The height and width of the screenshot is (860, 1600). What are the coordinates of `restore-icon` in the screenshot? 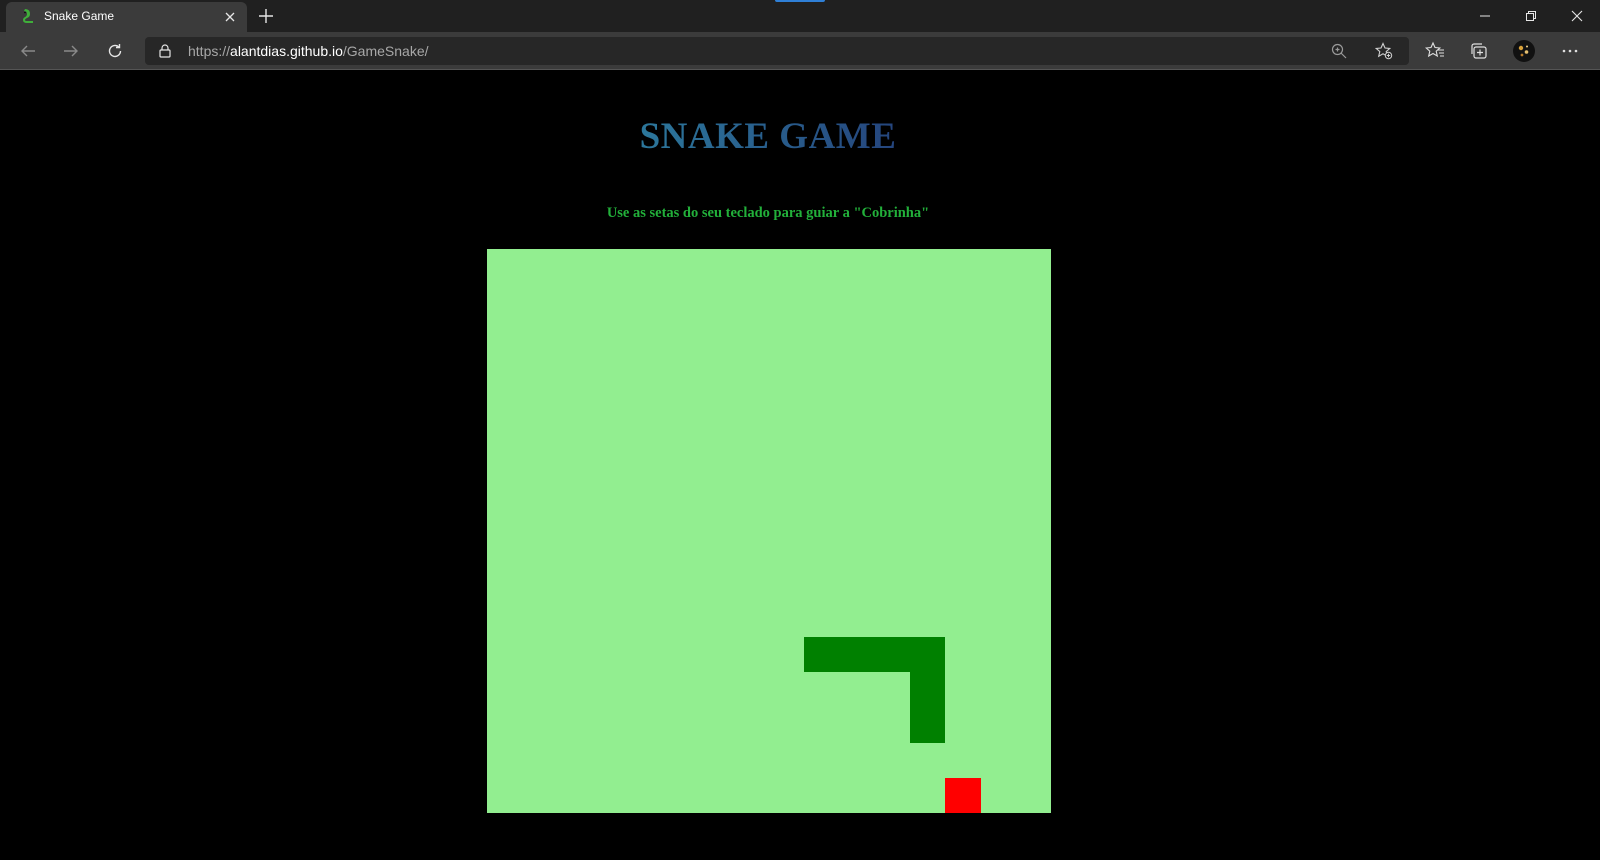 It's located at (1531, 16).